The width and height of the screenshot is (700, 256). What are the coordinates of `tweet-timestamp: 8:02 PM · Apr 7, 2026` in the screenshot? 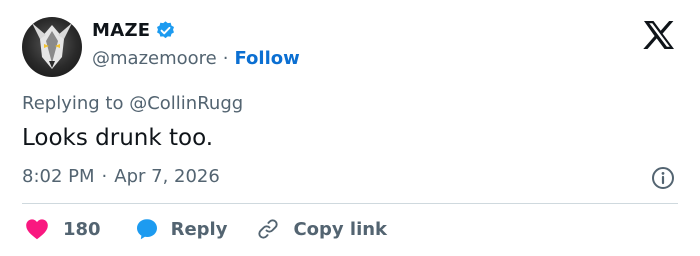 It's located at (121, 176).